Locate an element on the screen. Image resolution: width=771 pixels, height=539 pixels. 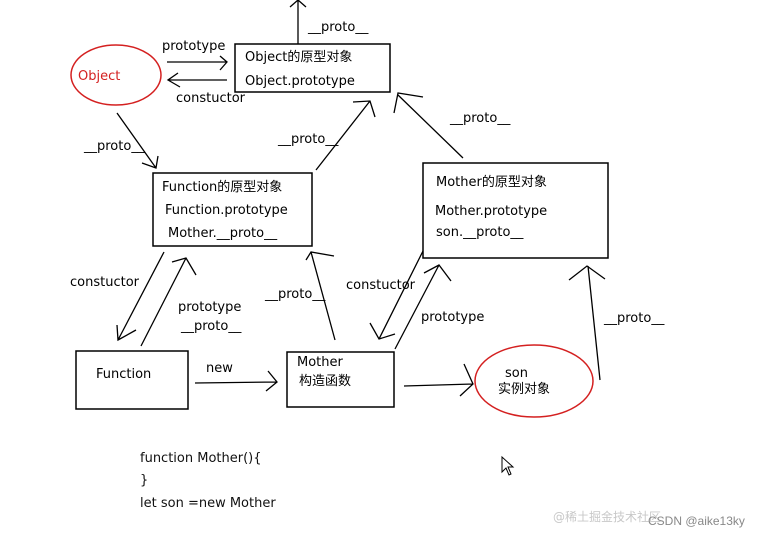
node-object: Object is located at coordinates (116, 75).